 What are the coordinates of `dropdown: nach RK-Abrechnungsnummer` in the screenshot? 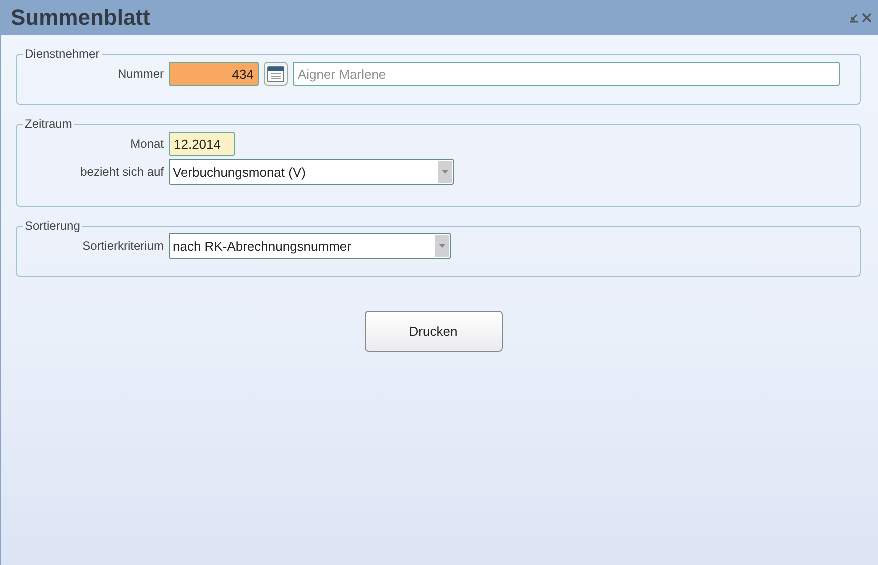 It's located at (310, 246).